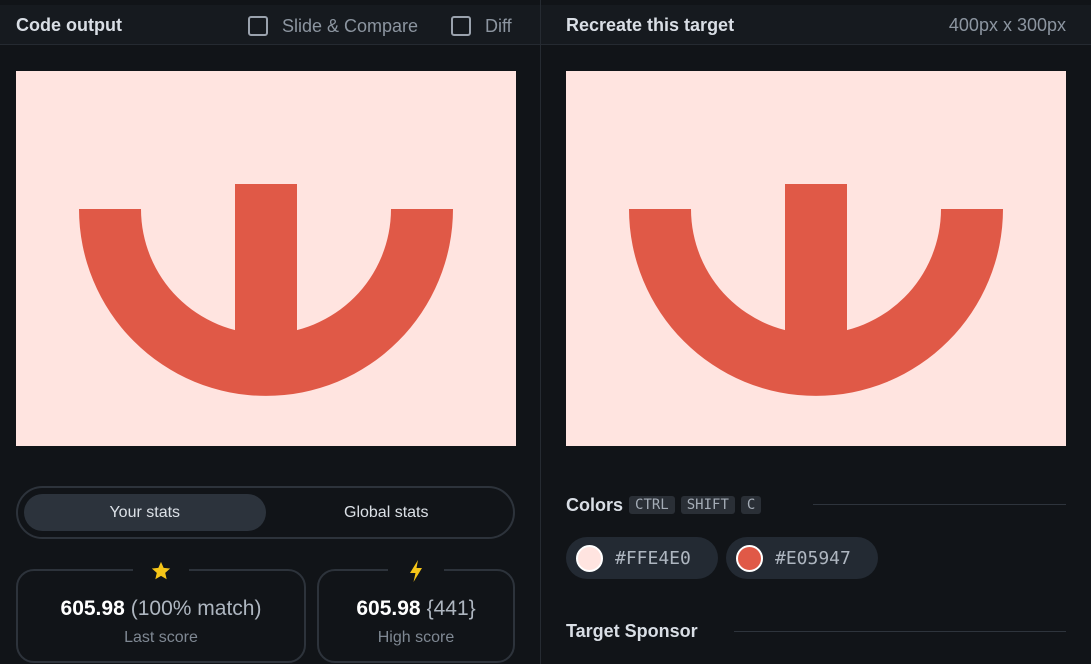  I want to click on high-score-rank: {441}, so click(451, 608).